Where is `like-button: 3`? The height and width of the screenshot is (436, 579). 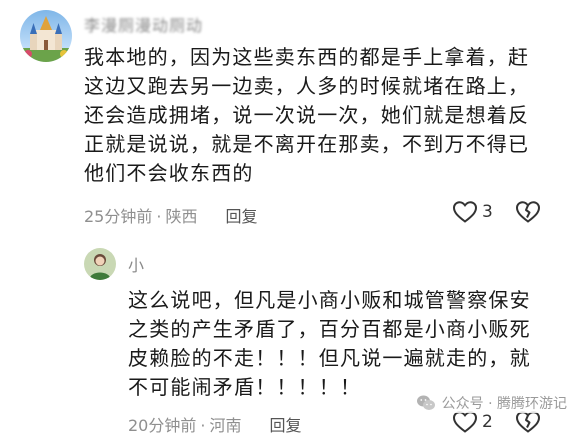
like-button: 3 is located at coordinates (483, 212).